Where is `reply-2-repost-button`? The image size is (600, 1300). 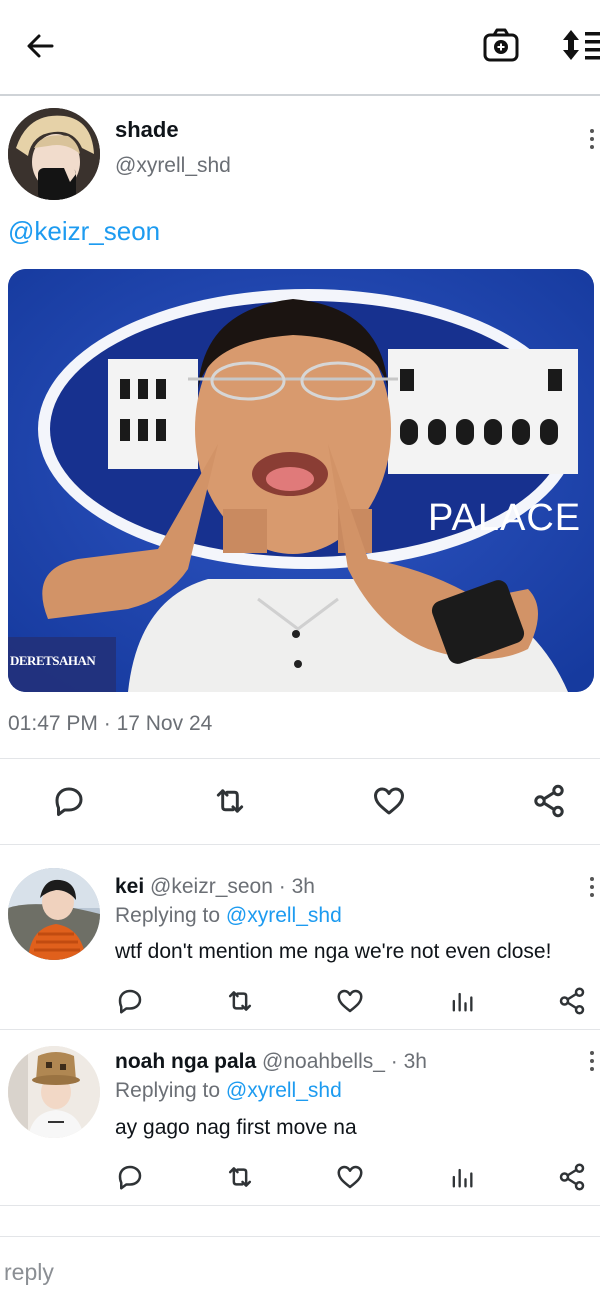
reply-2-repost-button is located at coordinates (240, 1177).